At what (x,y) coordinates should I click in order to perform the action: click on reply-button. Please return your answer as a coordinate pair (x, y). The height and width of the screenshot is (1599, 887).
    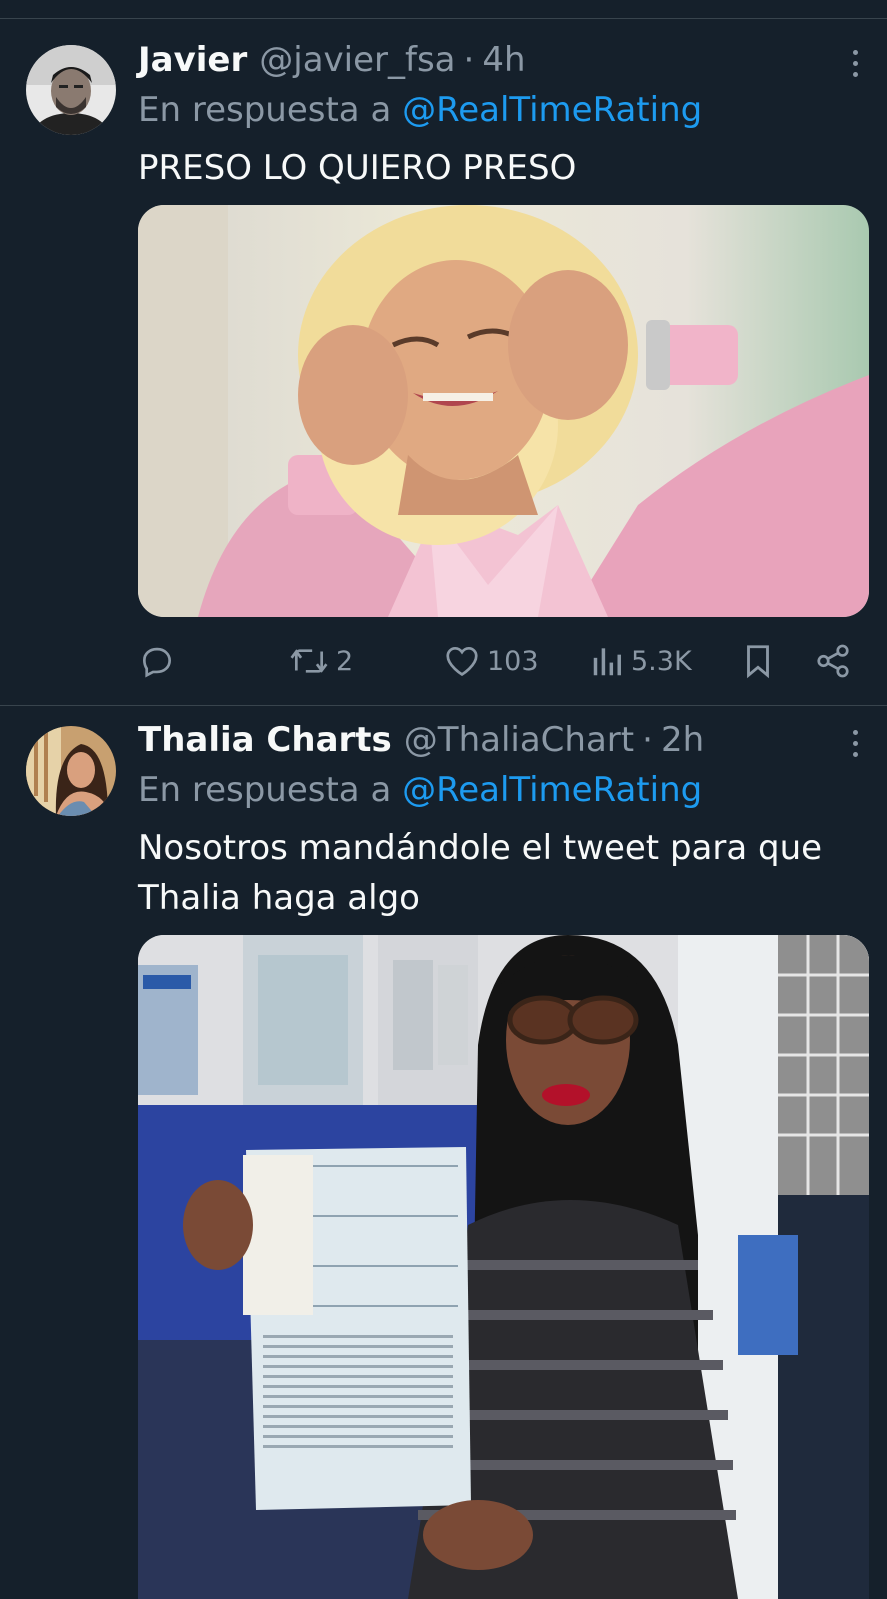
    Looking at the image, I should click on (160, 661).